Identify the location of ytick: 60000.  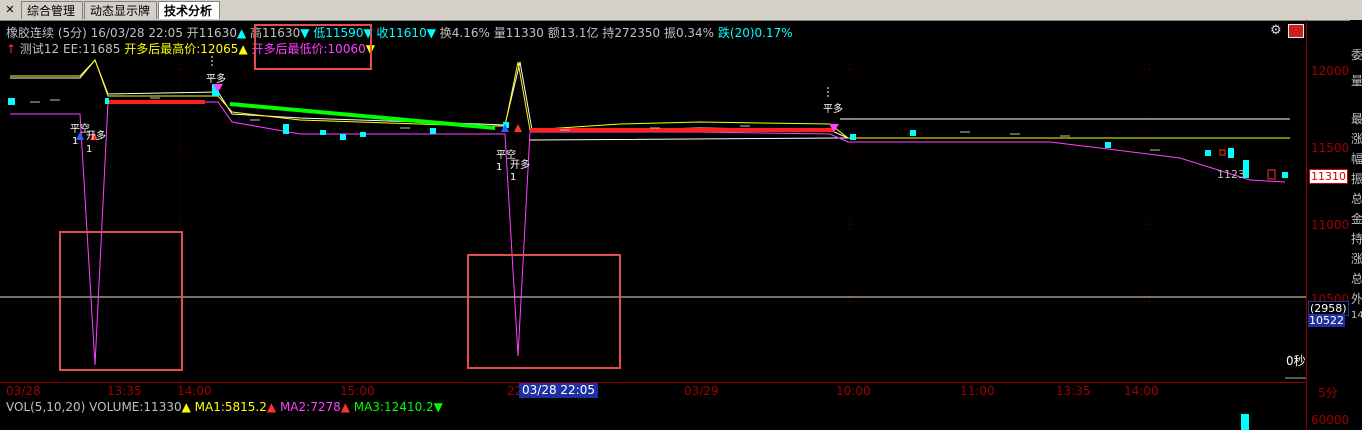
(1330, 420).